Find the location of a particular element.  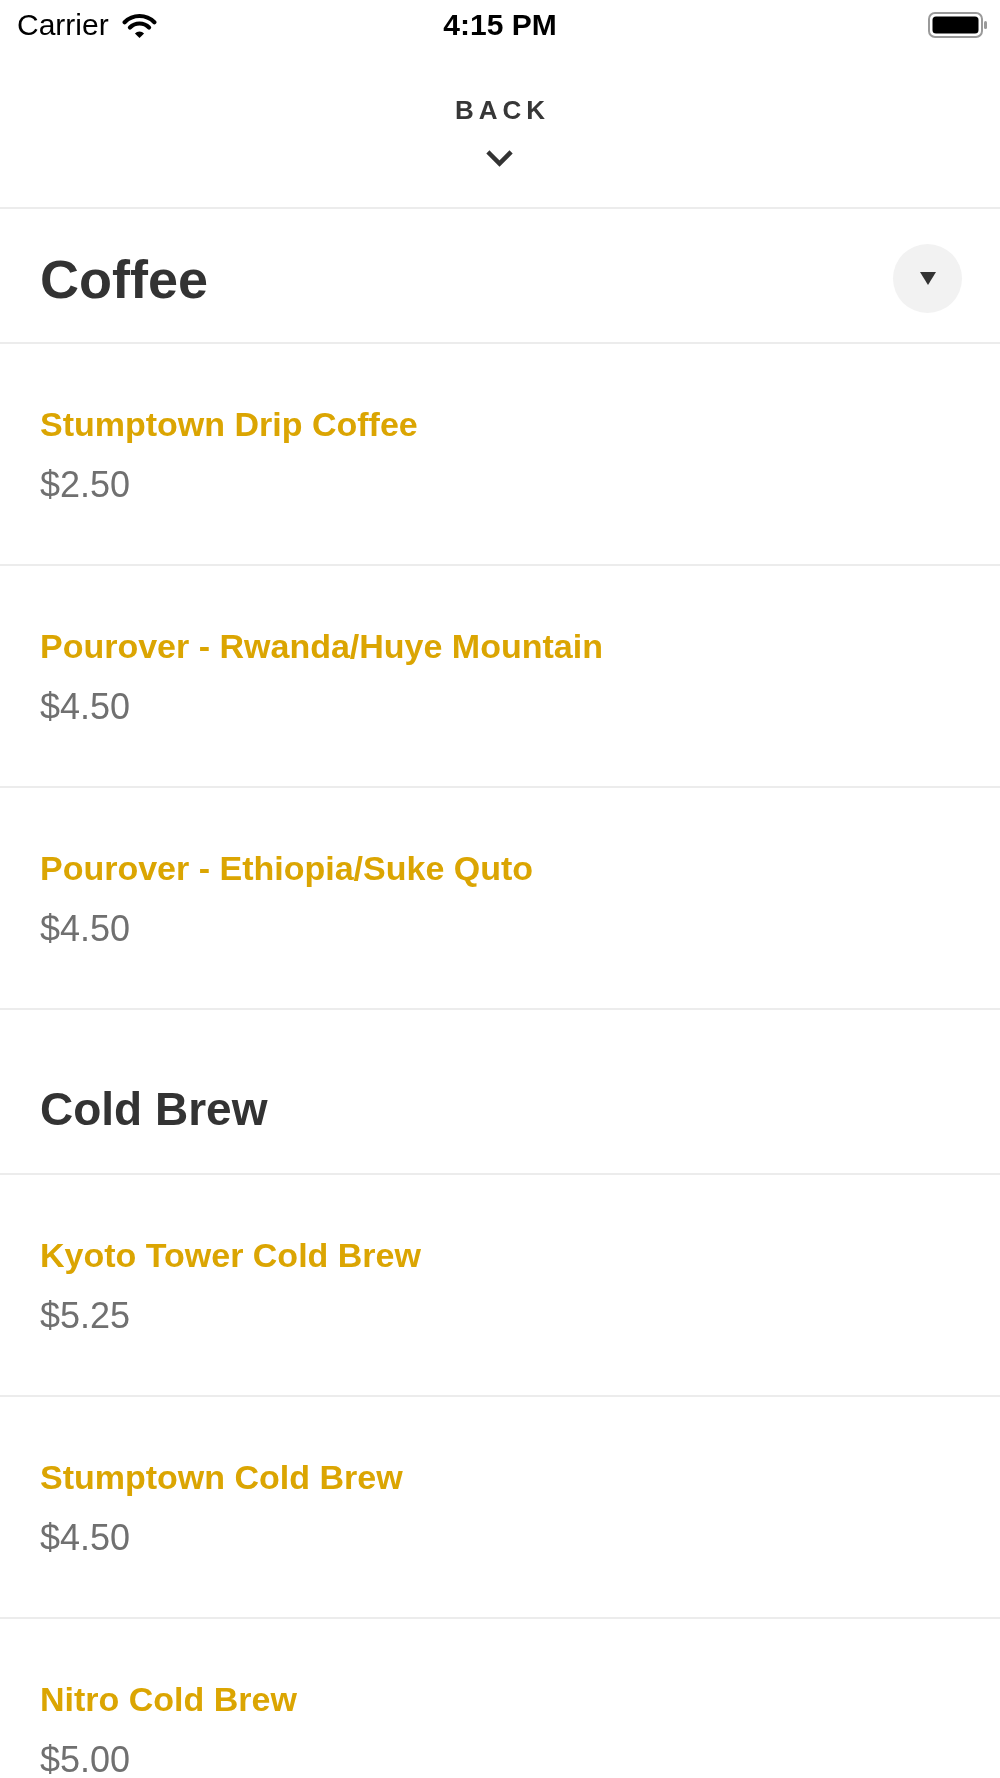

chevron-down-icon is located at coordinates (500, 159).